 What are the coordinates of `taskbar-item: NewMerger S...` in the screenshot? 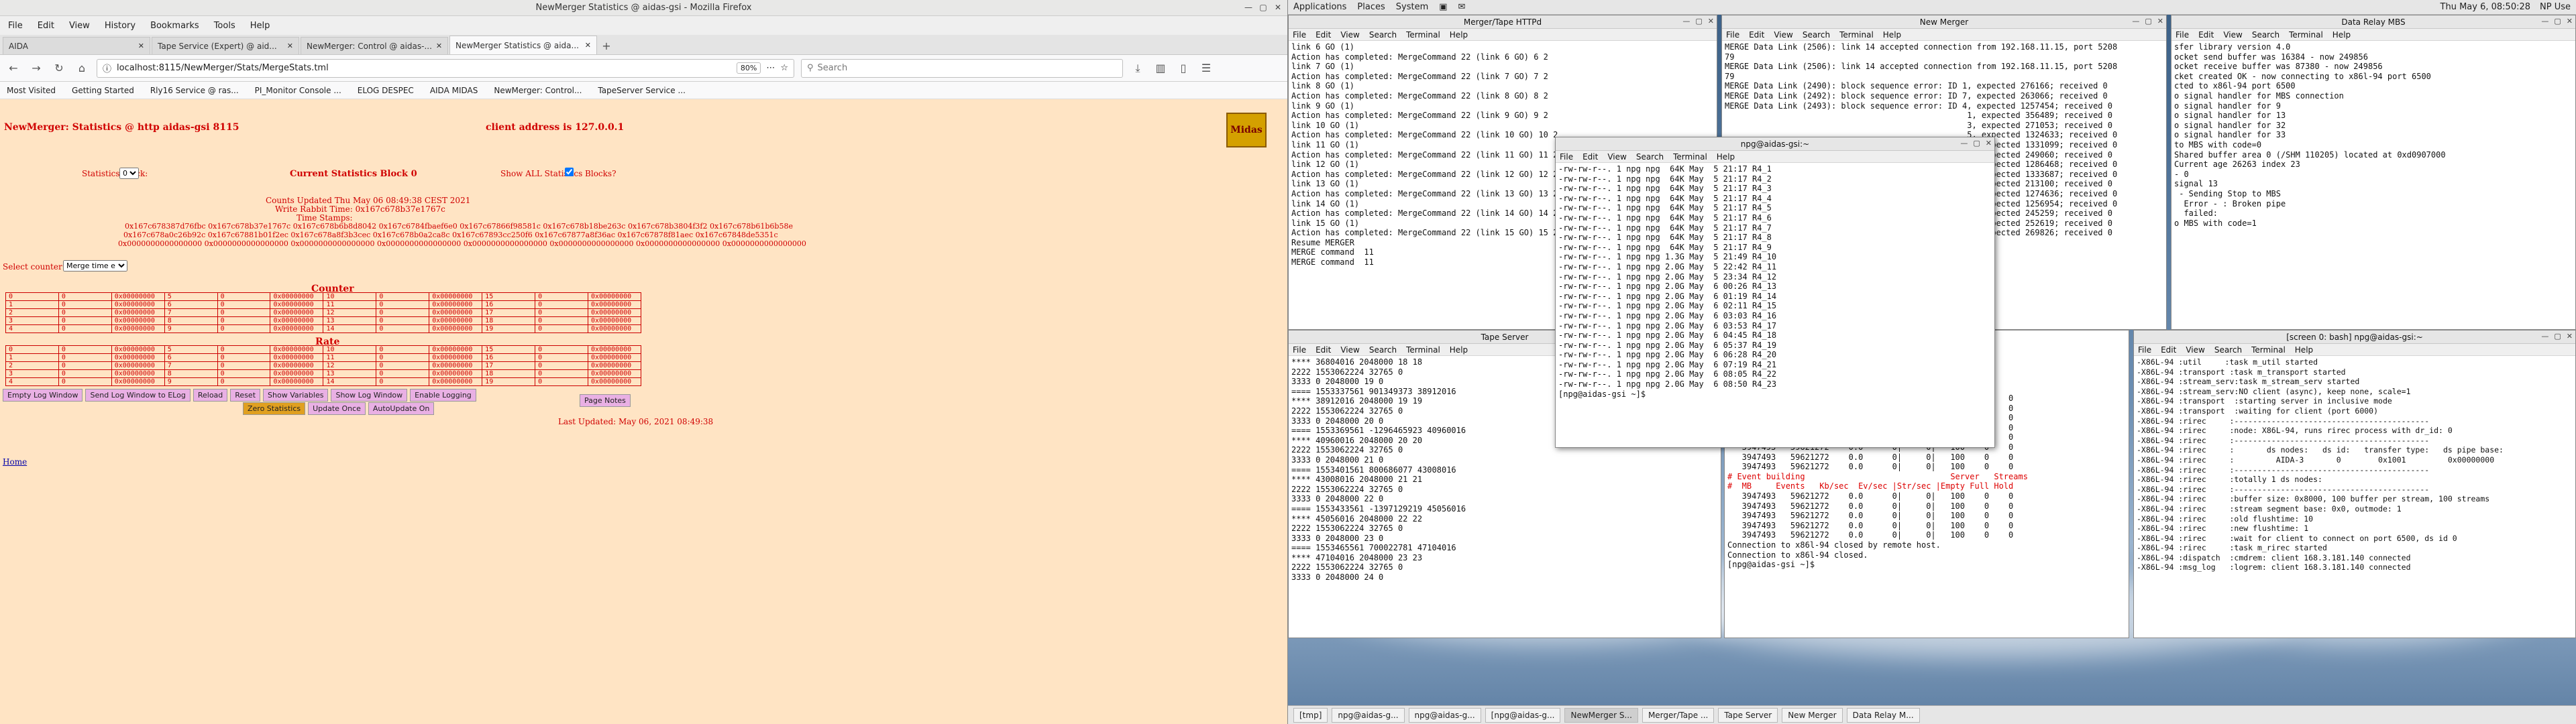 It's located at (1601, 715).